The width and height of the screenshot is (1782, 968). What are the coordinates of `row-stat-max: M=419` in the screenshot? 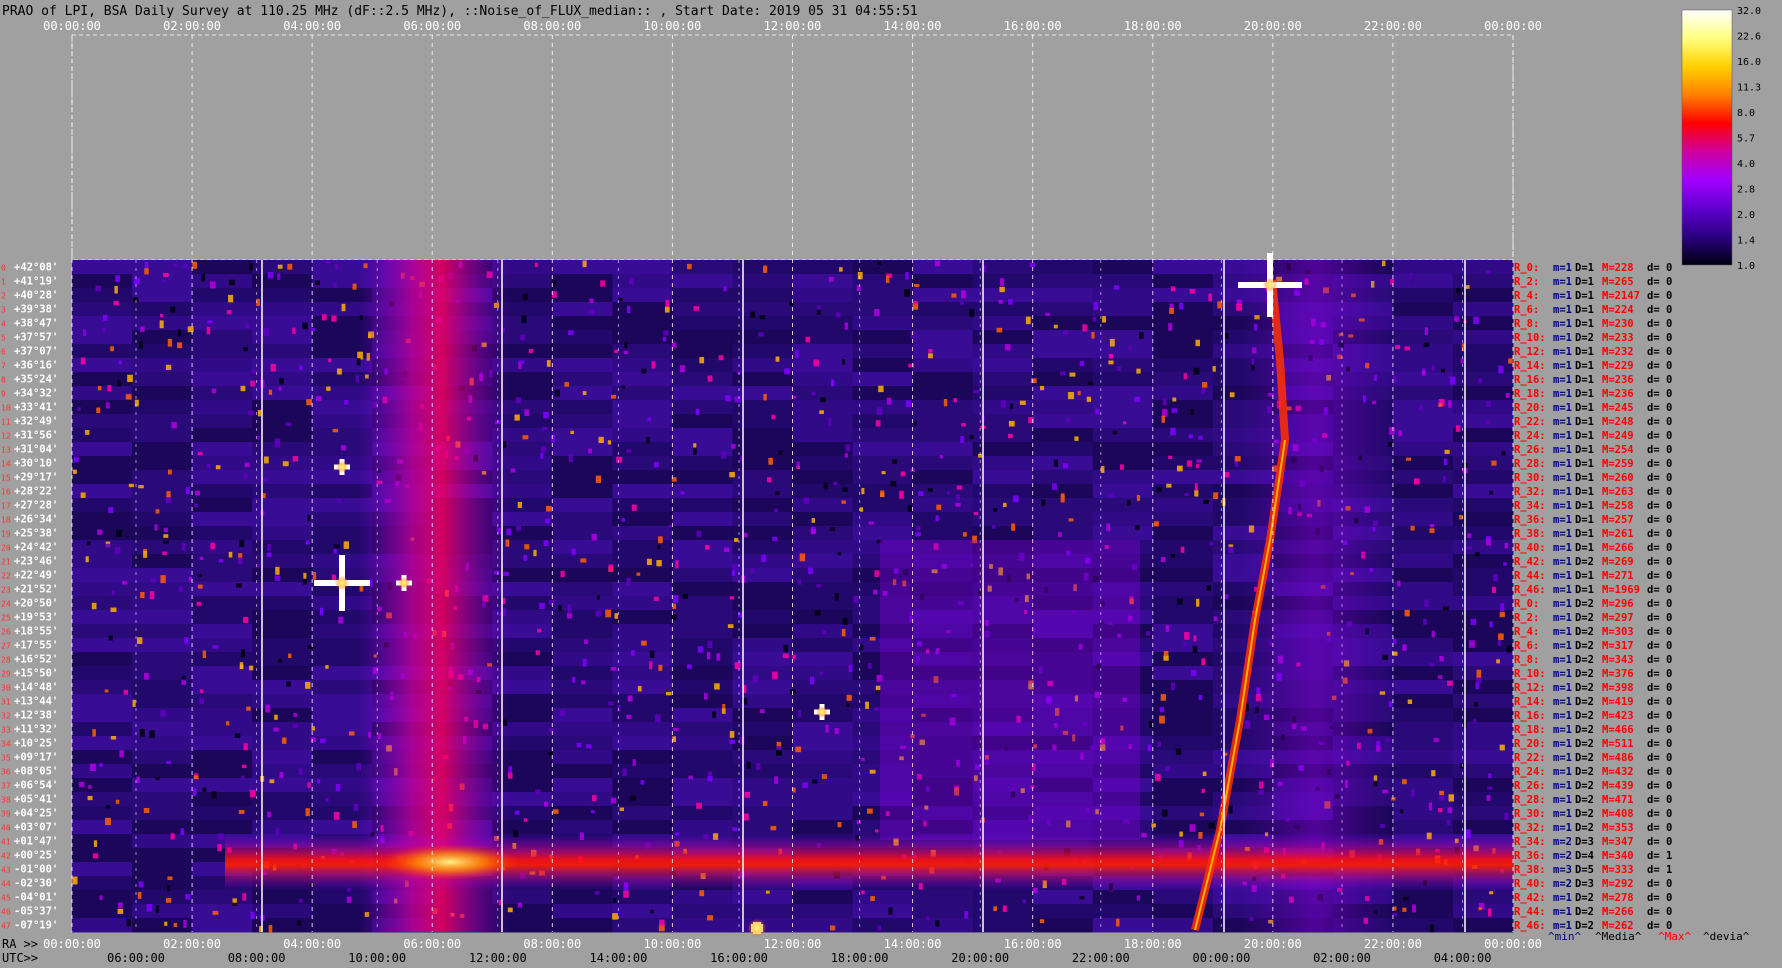 It's located at (1618, 702).